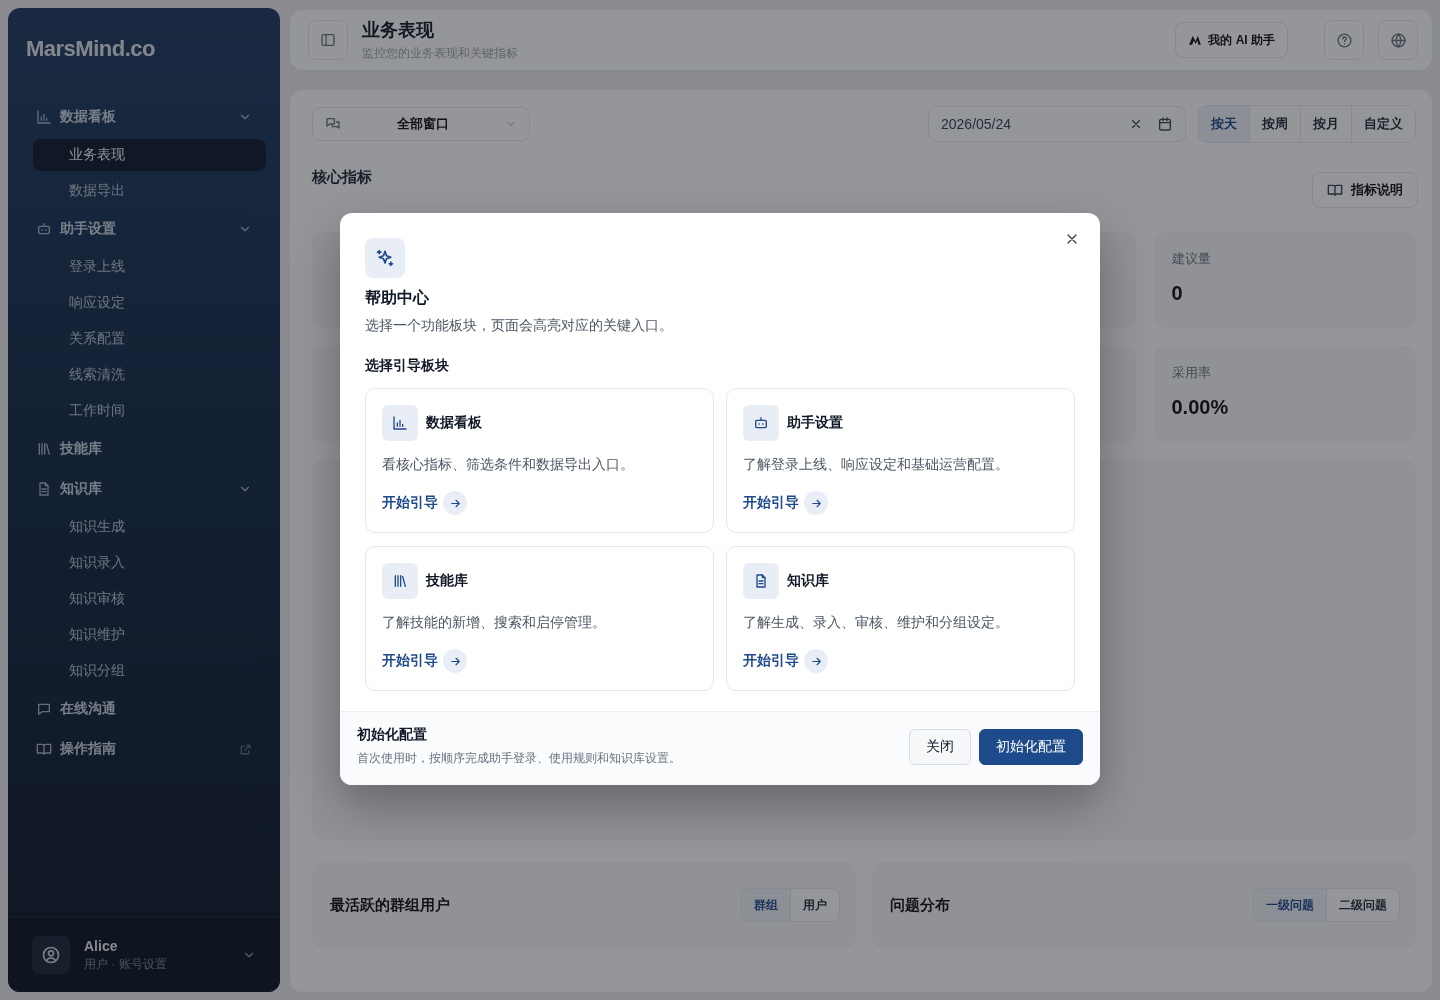 The image size is (1440, 1000). What do you see at coordinates (101, 945) in the screenshot?
I see `user-name: Alice` at bounding box center [101, 945].